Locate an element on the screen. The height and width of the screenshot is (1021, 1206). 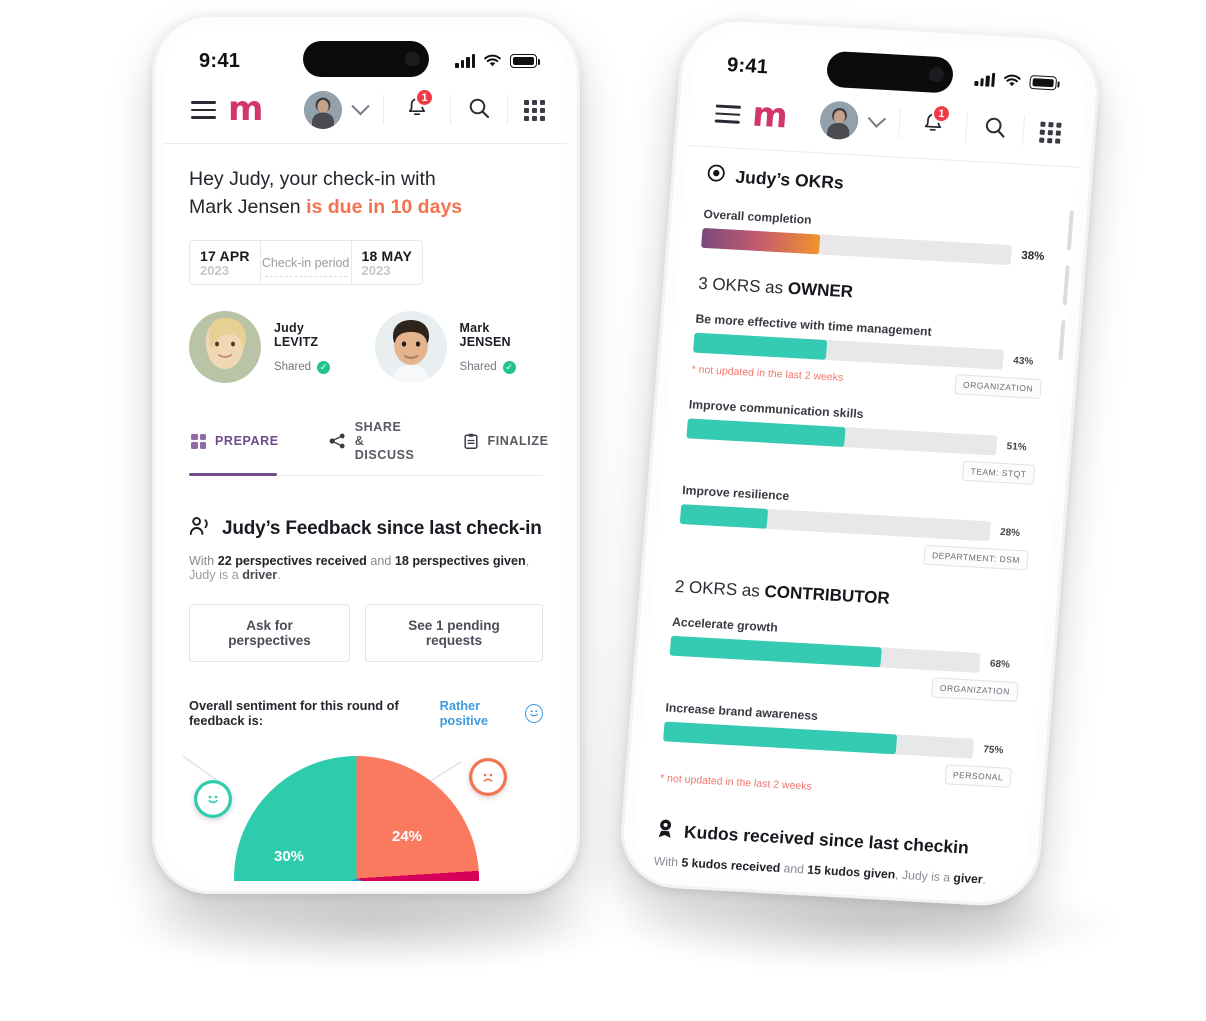
fb-given: 18 perspectives given is located at coordinates (460, 561).